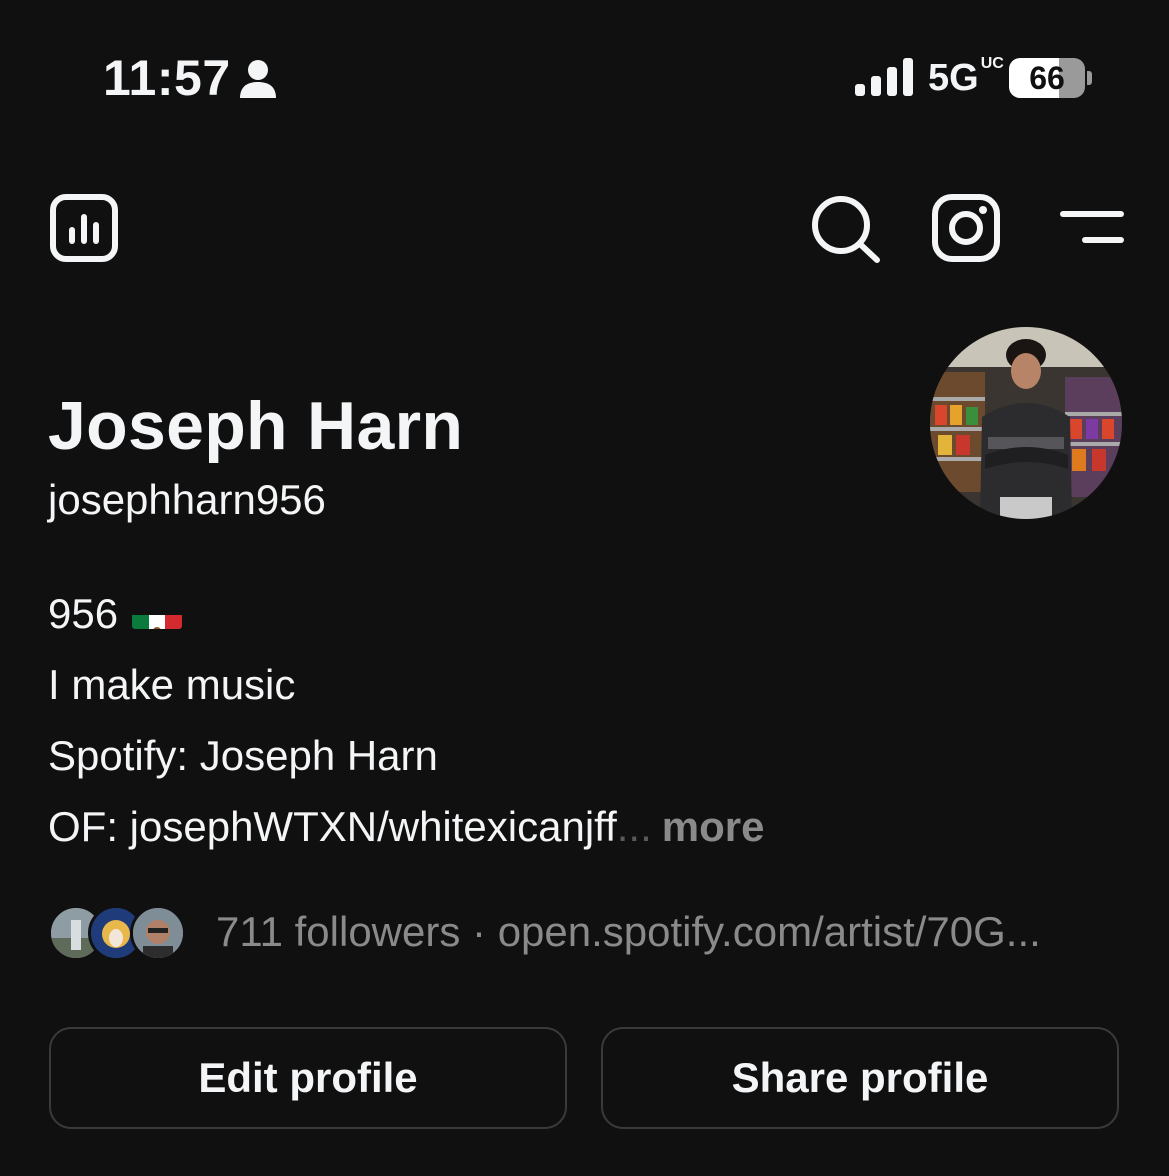 The width and height of the screenshot is (1169, 1176). Describe the element at coordinates (243, 755) in the screenshot. I see `bio-line-3: Spotify: Joseph Harn` at that location.